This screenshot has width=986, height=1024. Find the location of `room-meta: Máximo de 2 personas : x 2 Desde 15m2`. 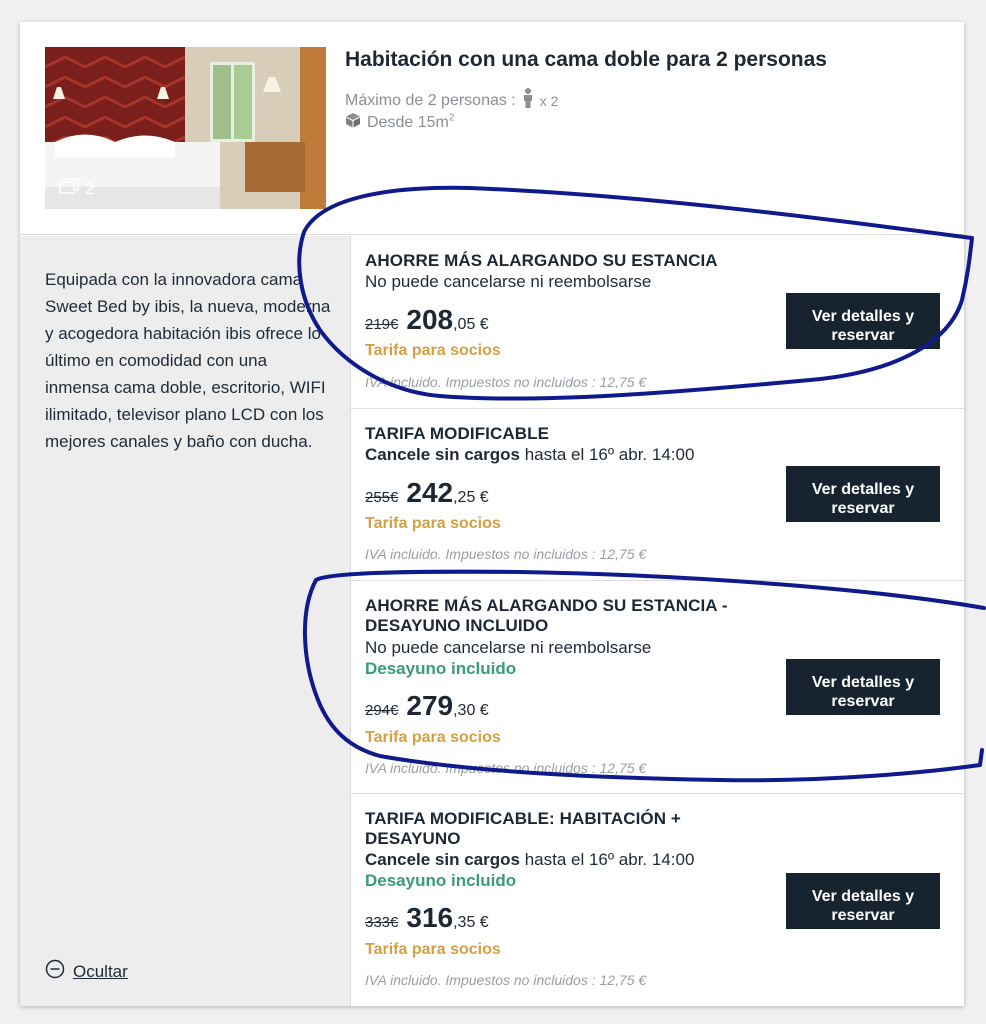

room-meta: Máximo de 2 personas : x 2 Desde 15m2 is located at coordinates (452, 110).